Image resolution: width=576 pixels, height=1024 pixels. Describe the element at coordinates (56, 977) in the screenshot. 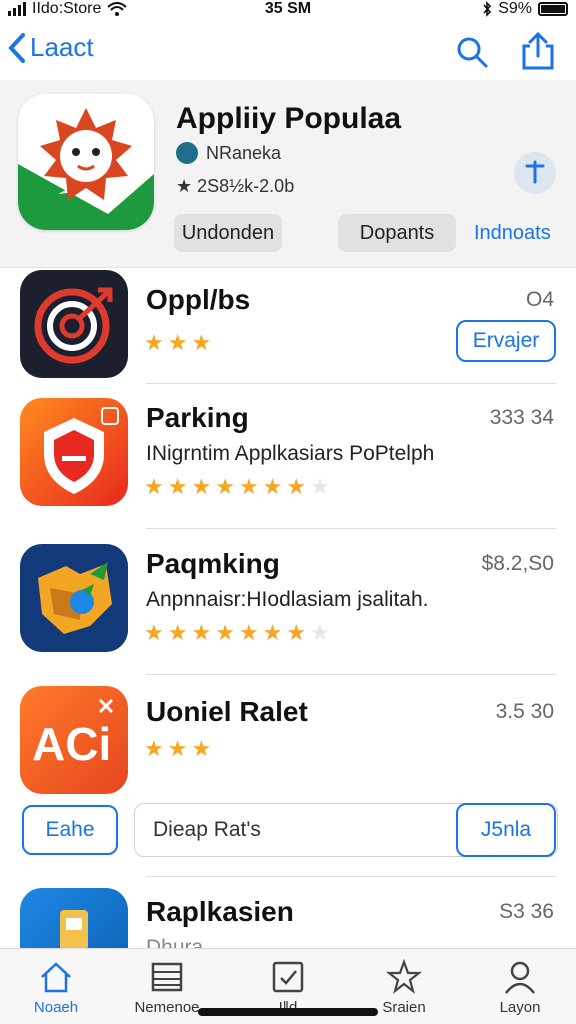

I see `home-icon` at that location.